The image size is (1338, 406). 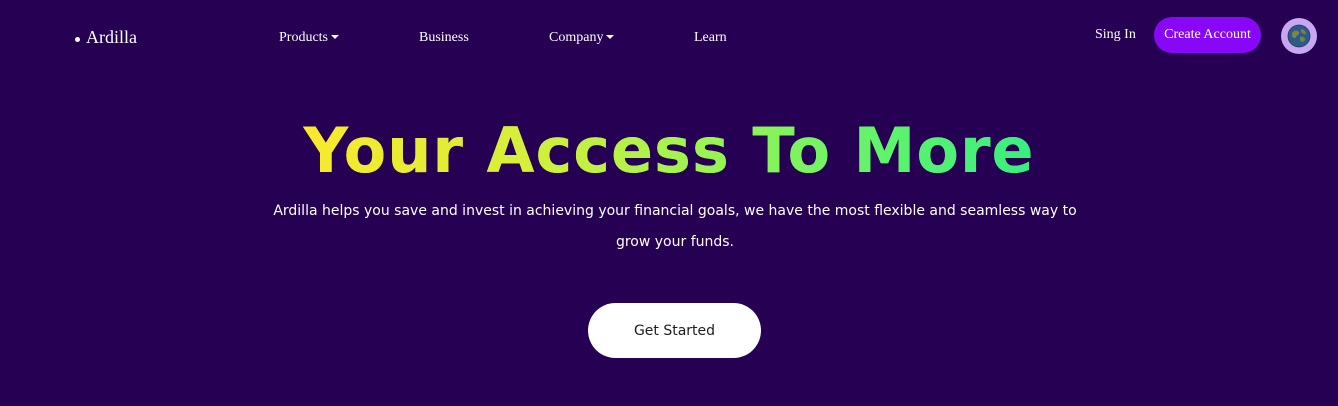 I want to click on nav-item-company: Company, so click(x=582, y=38).